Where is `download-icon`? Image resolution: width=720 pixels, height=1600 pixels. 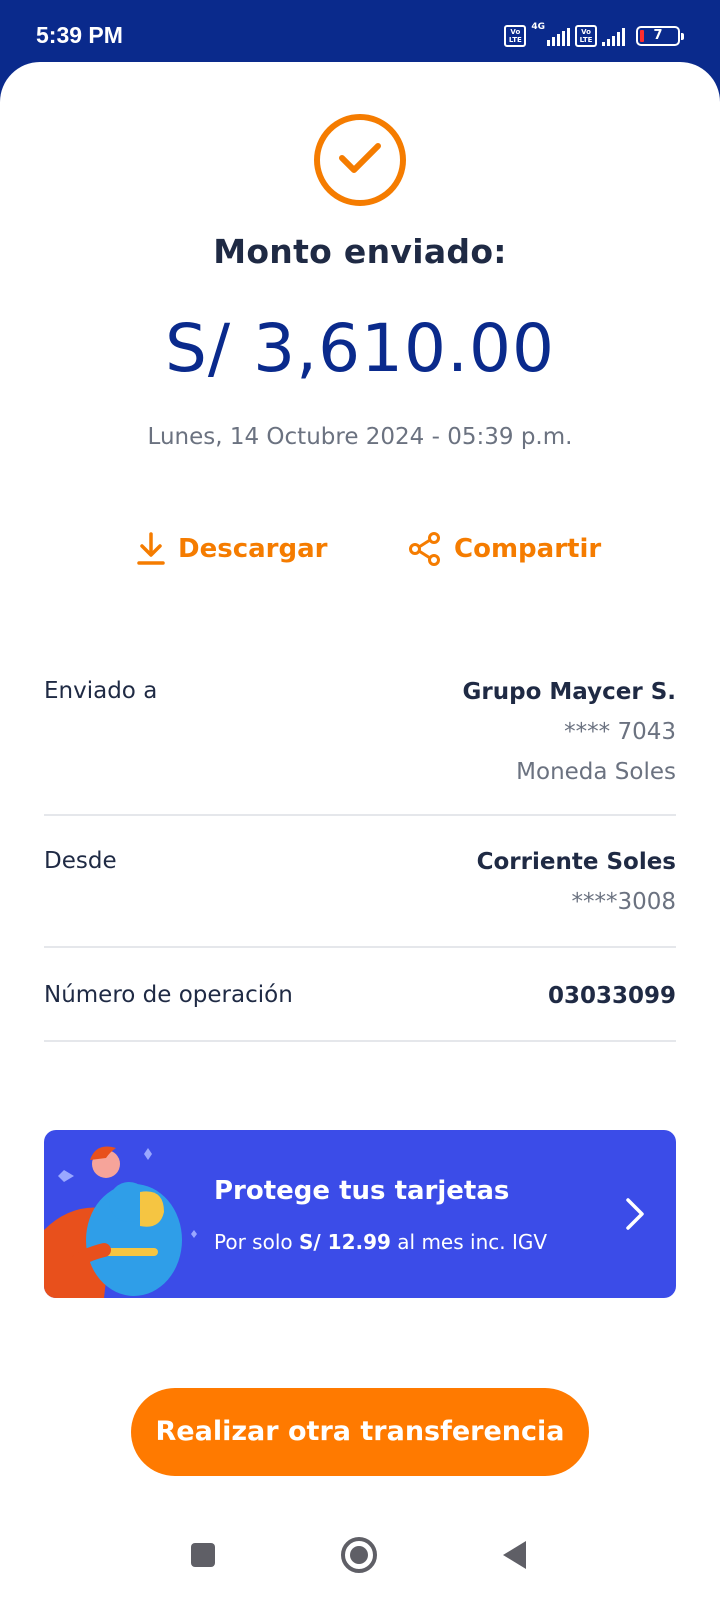
download-icon is located at coordinates (151, 548).